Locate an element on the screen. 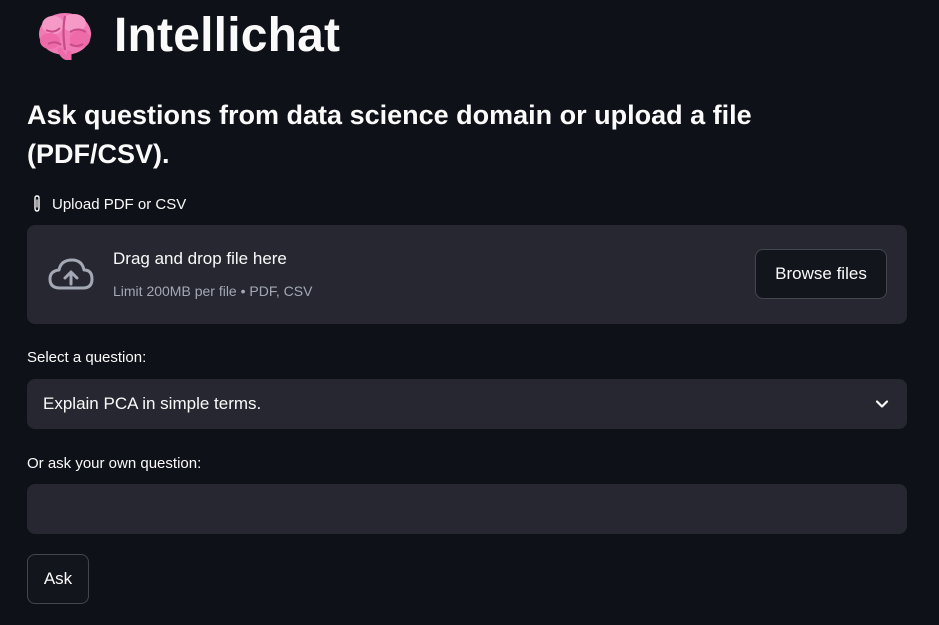  question-select: Explain PCA in simple terms. is located at coordinates (467, 404).